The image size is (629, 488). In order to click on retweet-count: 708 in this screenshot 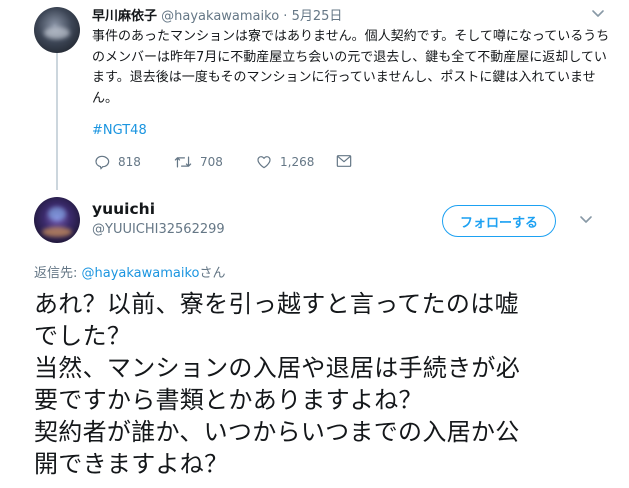, I will do `click(211, 162)`.